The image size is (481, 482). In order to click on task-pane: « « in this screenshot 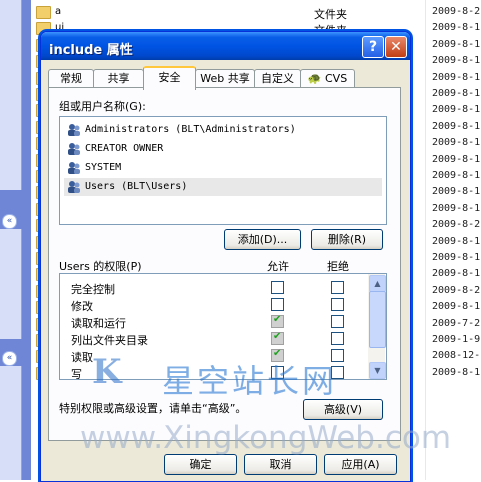, I will do `click(15, 240)`.